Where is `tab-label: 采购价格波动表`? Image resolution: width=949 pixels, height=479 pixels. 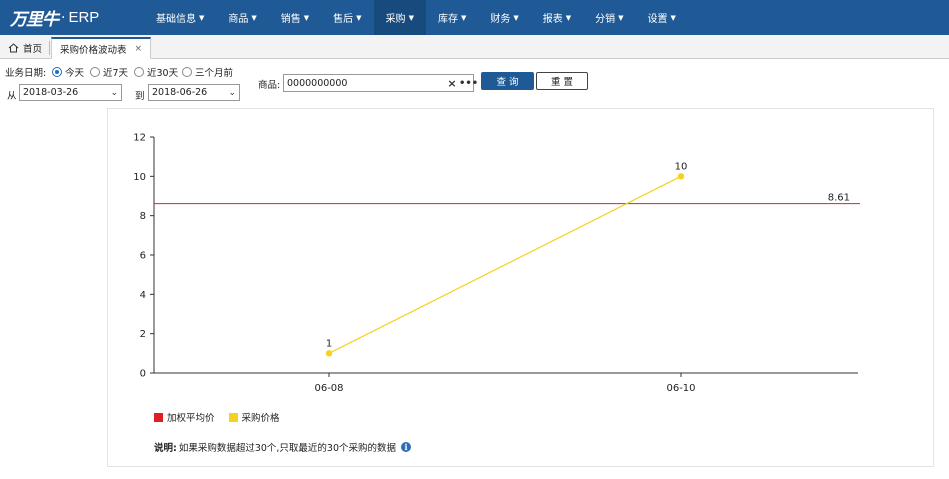 tab-label: 采购价格波动表 is located at coordinates (93, 50).